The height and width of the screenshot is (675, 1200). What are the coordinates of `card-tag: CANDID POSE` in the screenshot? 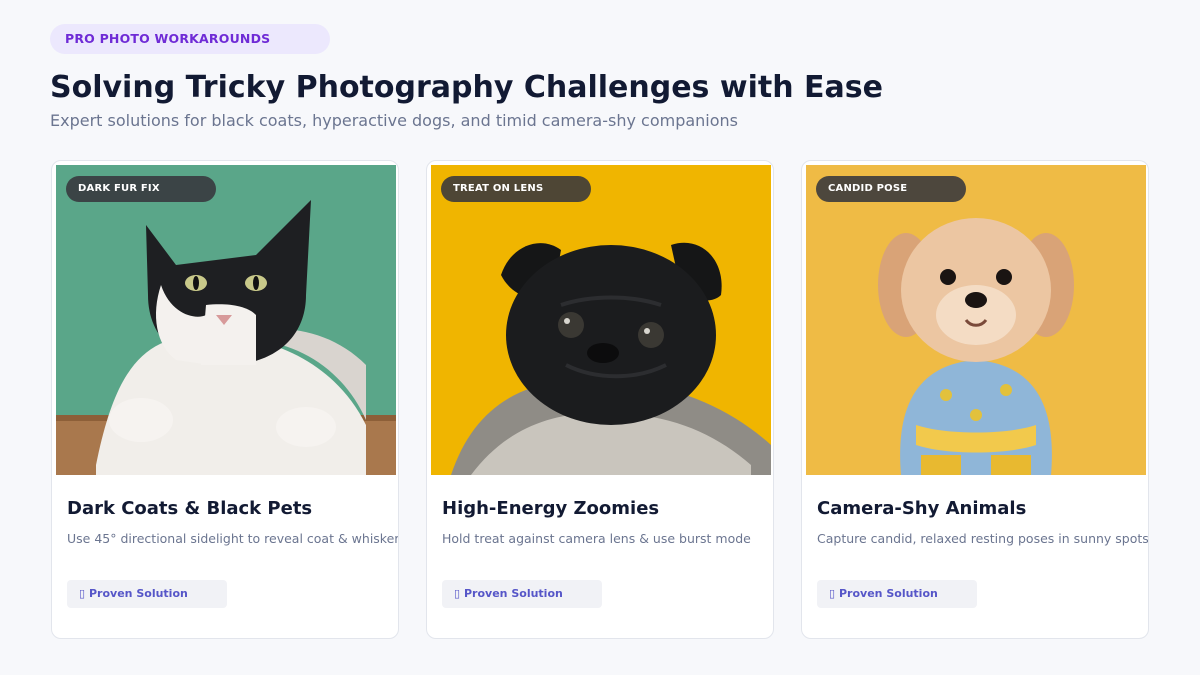 It's located at (891, 189).